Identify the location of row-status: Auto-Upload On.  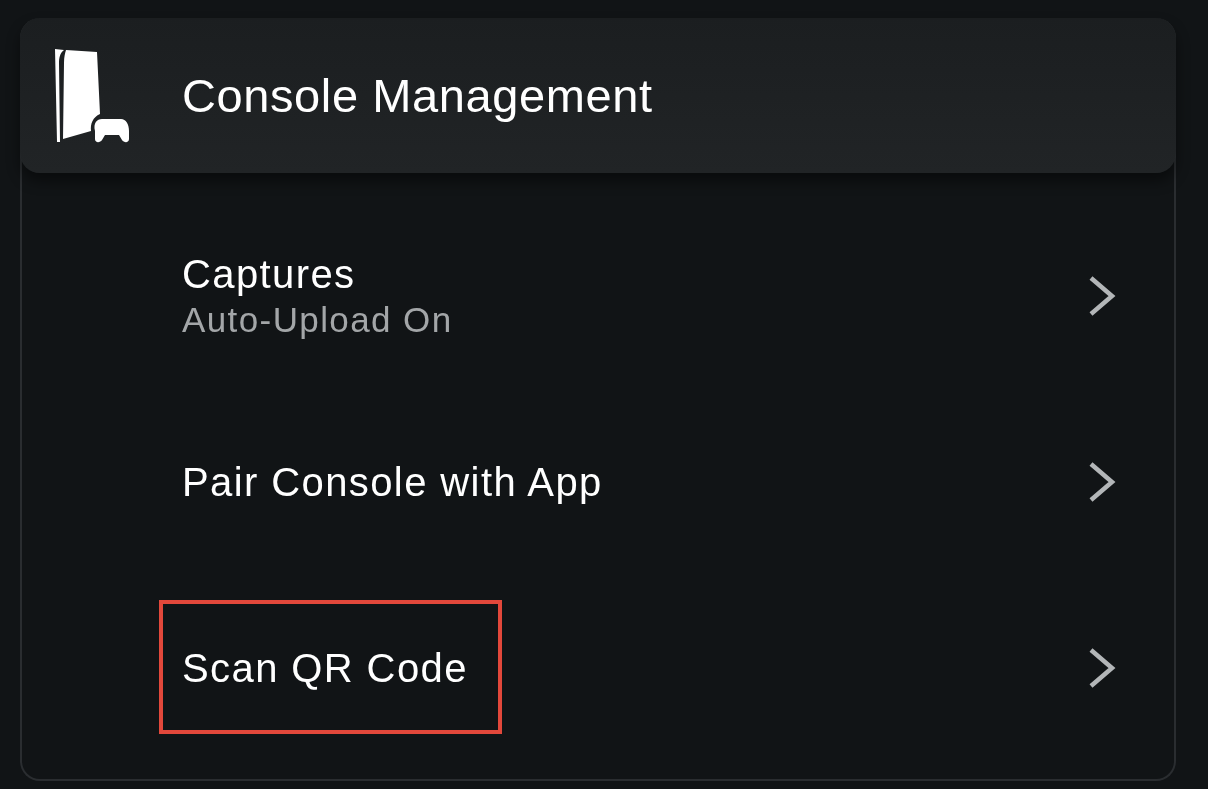
(317, 320).